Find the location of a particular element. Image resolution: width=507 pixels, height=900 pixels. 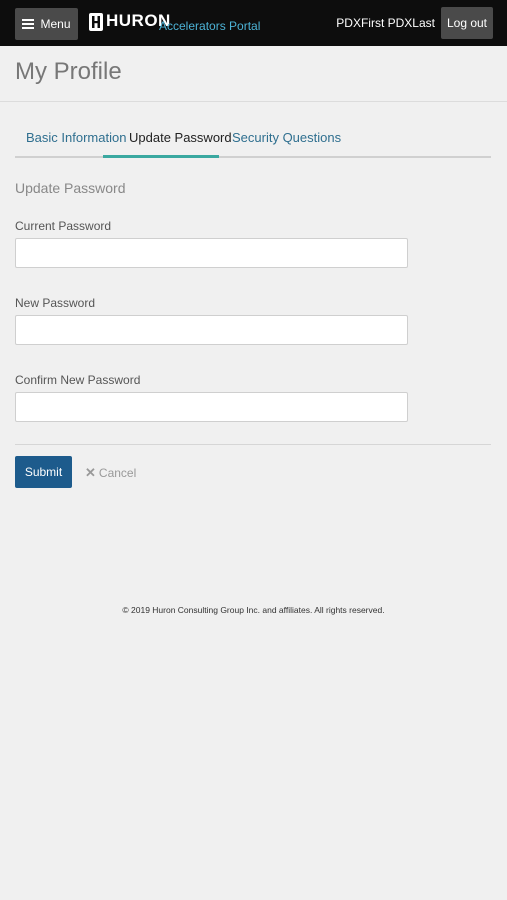

cancel-label: Cancel is located at coordinates (117, 473).